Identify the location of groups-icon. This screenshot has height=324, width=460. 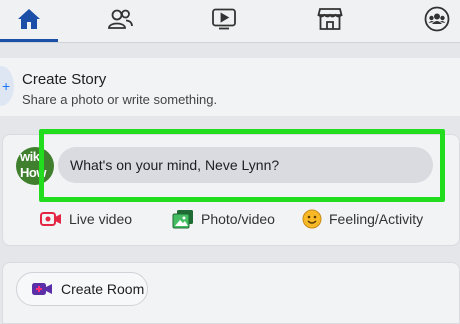
(437, 21).